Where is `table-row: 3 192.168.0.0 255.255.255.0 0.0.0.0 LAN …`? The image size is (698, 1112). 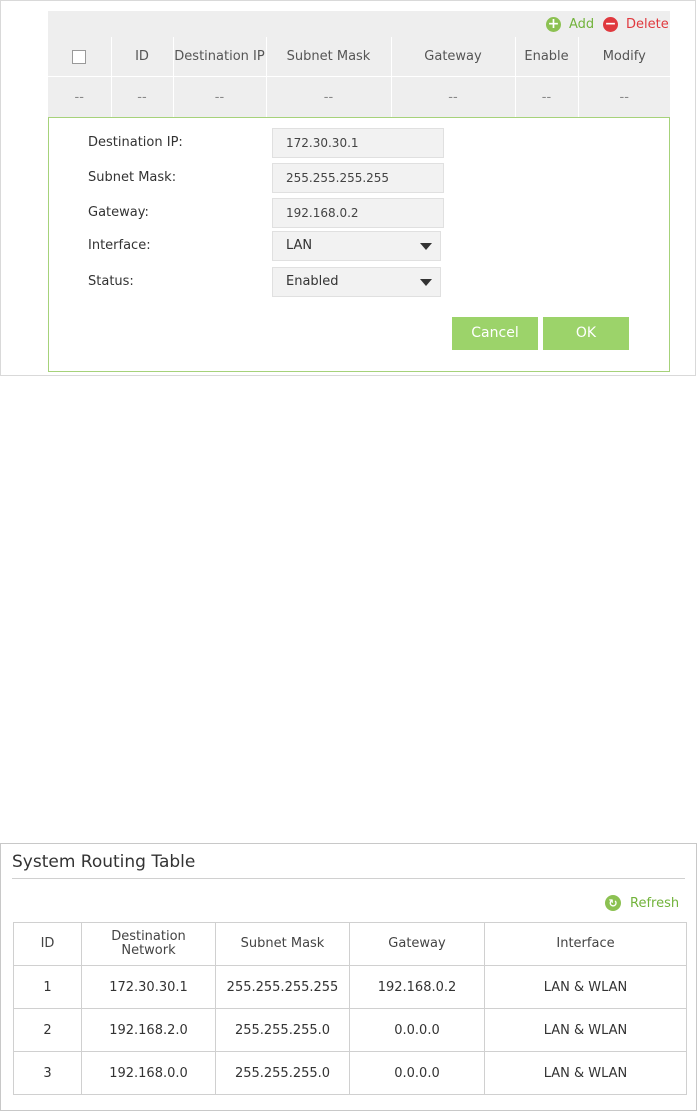 table-row: 3 192.168.0.0 255.255.255.0 0.0.0.0 LAN … is located at coordinates (350, 1073).